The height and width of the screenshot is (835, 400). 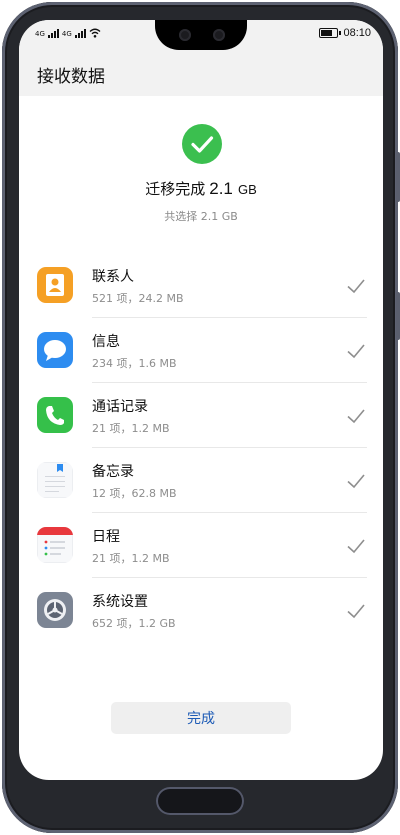 What do you see at coordinates (106, 537) in the screenshot?
I see `item-name: 日程` at bounding box center [106, 537].